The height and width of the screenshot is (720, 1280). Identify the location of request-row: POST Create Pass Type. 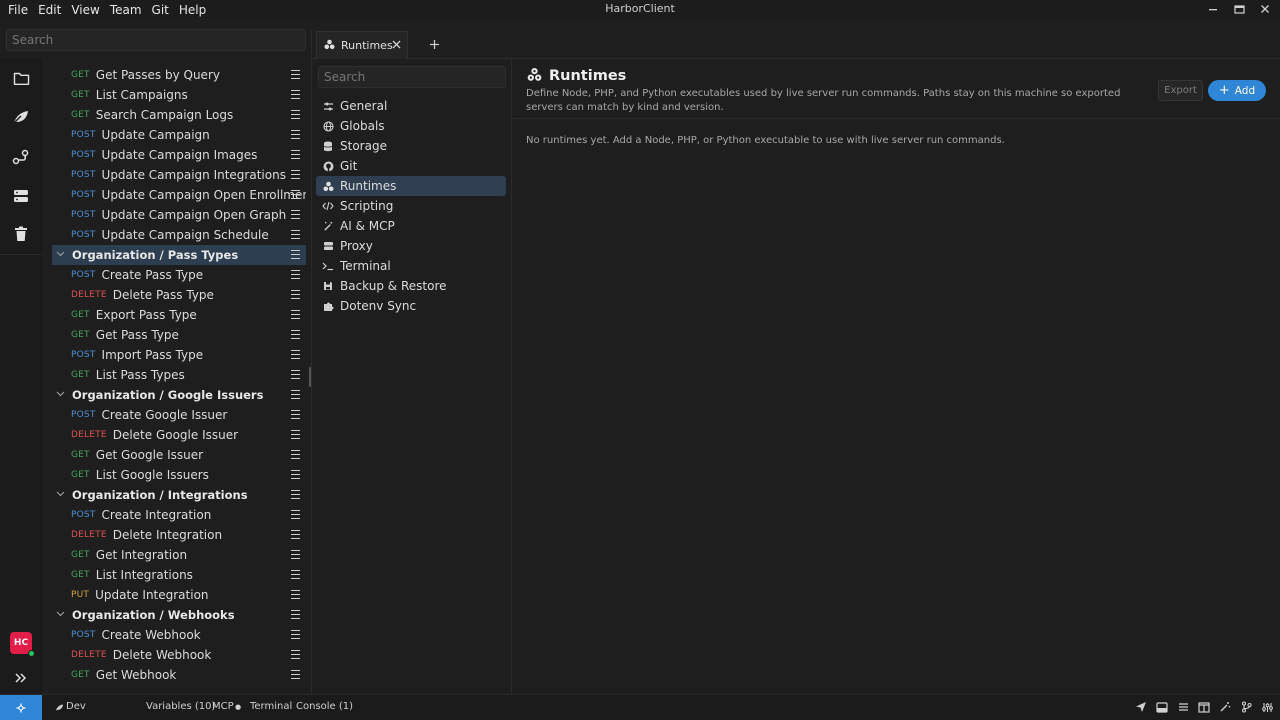
(179, 275).